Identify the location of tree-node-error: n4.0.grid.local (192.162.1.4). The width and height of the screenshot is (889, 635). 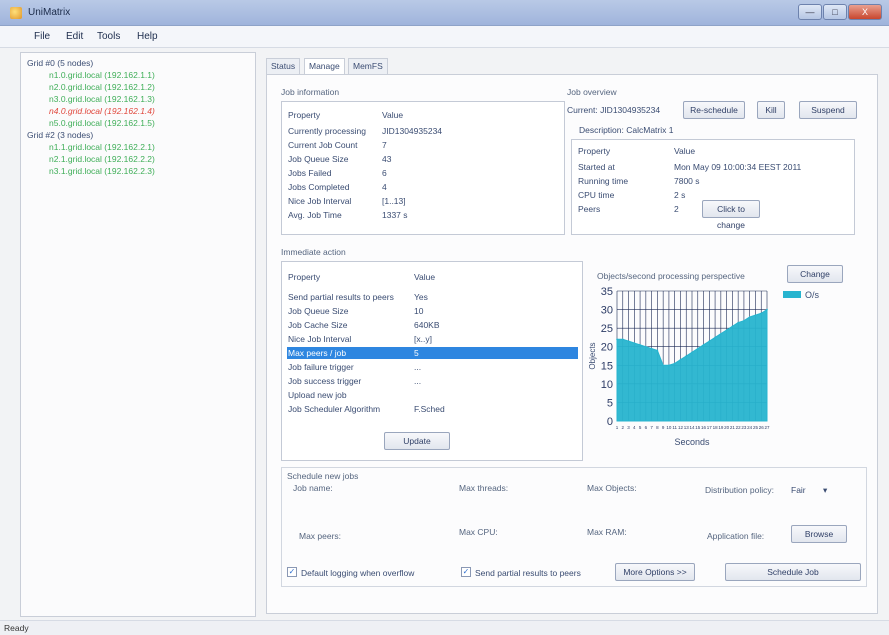
(102, 111).